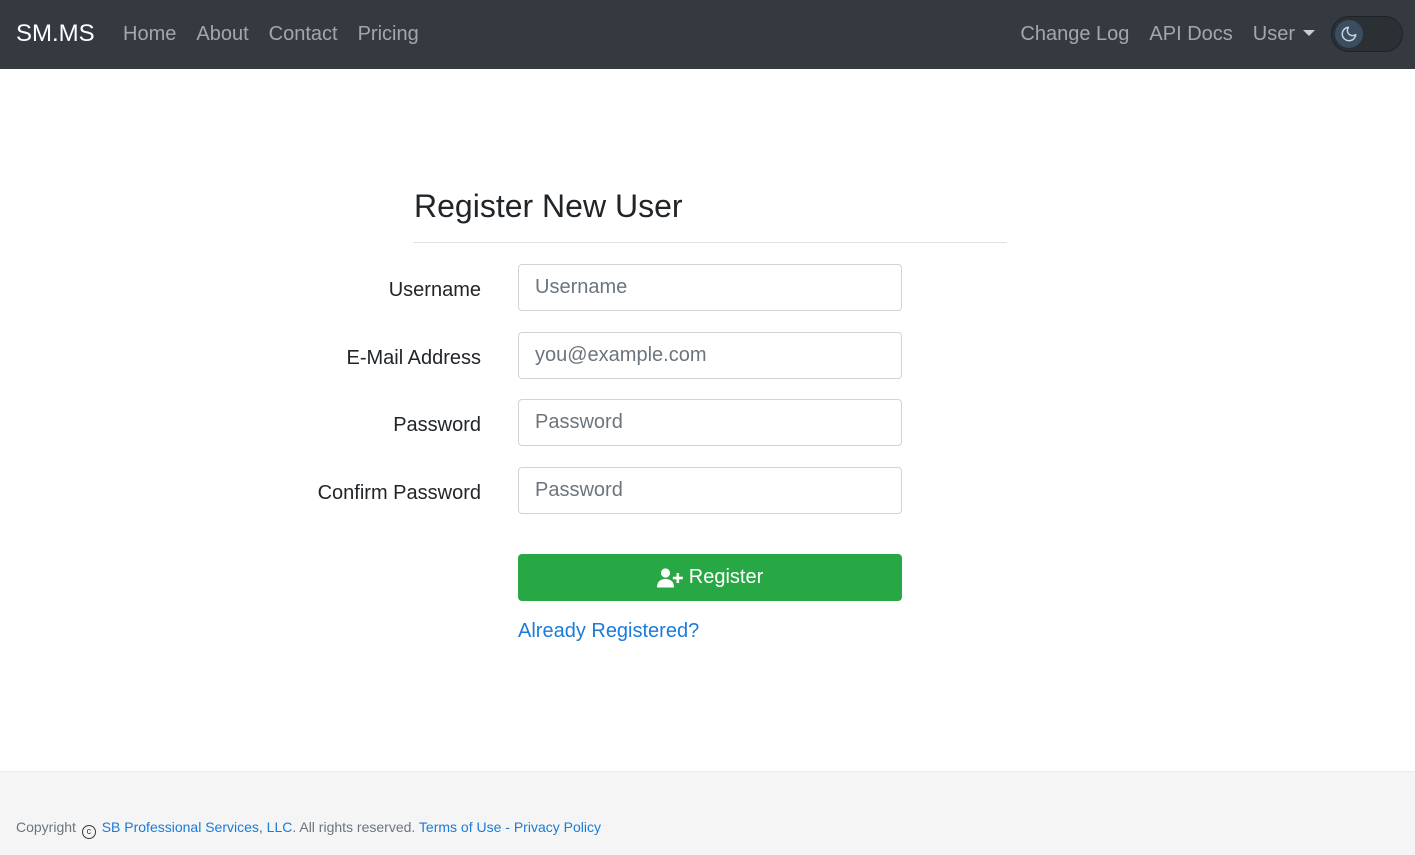 Image resolution: width=1415 pixels, height=855 pixels. Describe the element at coordinates (149, 34) in the screenshot. I see `nav-home: Home` at that location.